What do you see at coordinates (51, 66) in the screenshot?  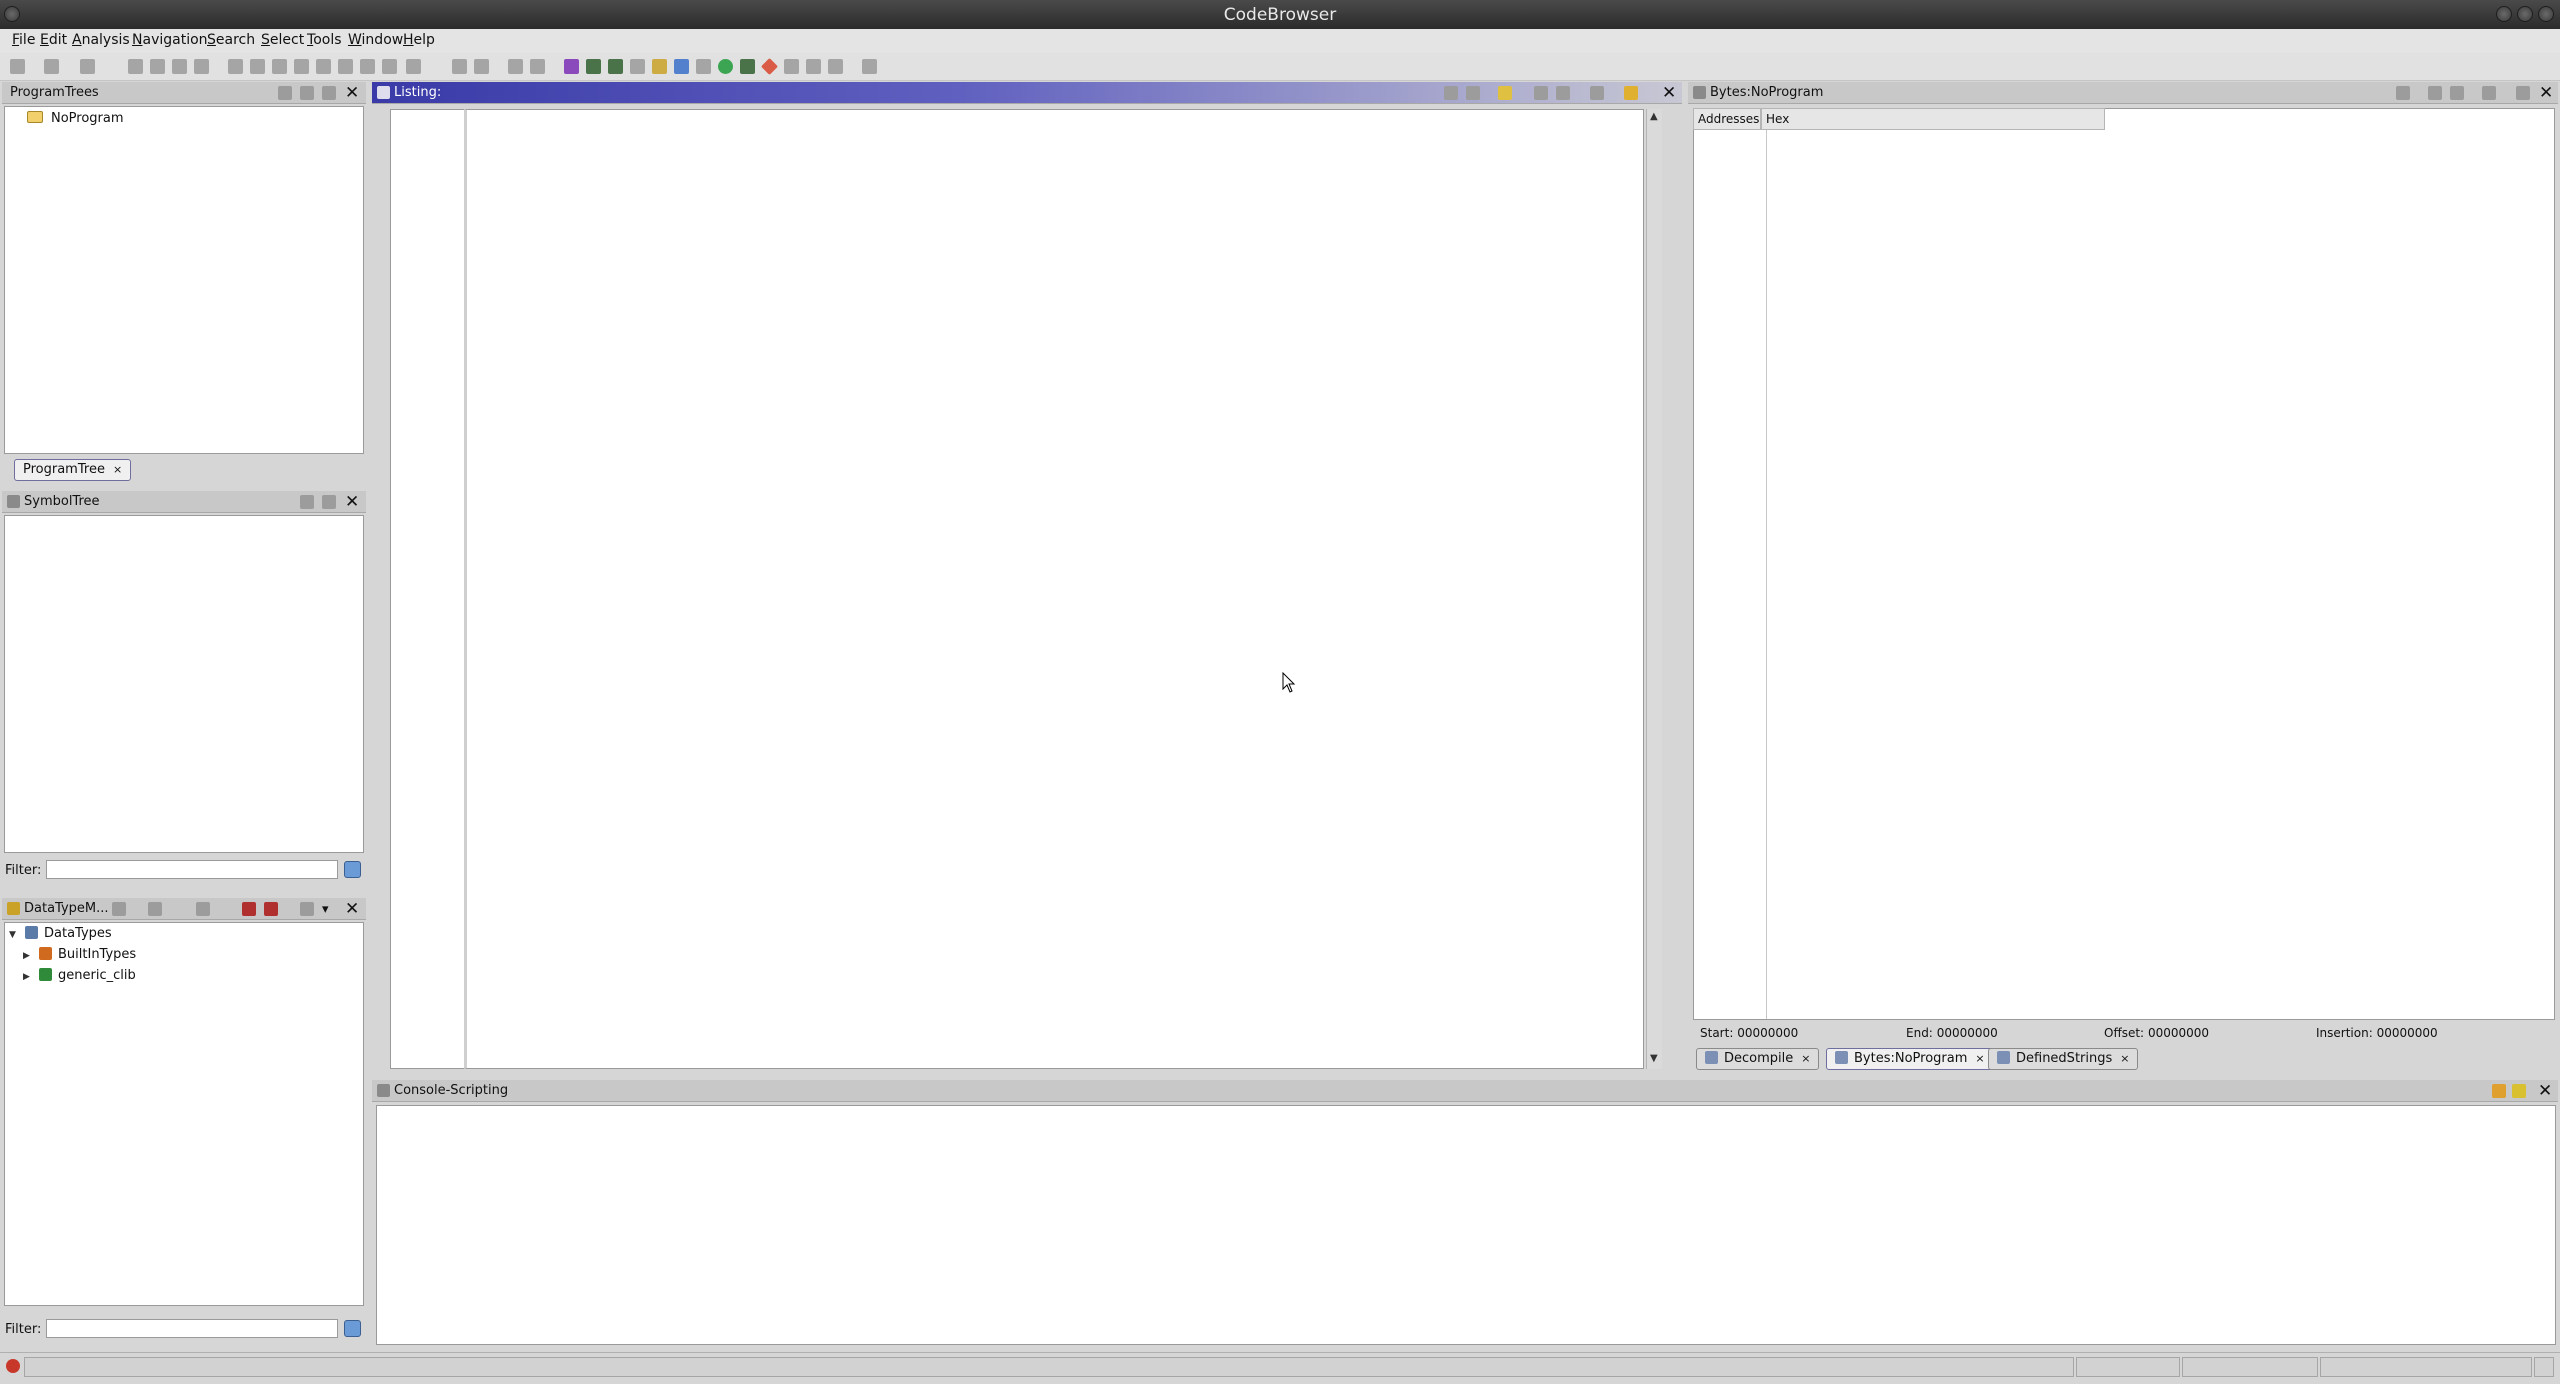 I see `back-arrow-icon` at bounding box center [51, 66].